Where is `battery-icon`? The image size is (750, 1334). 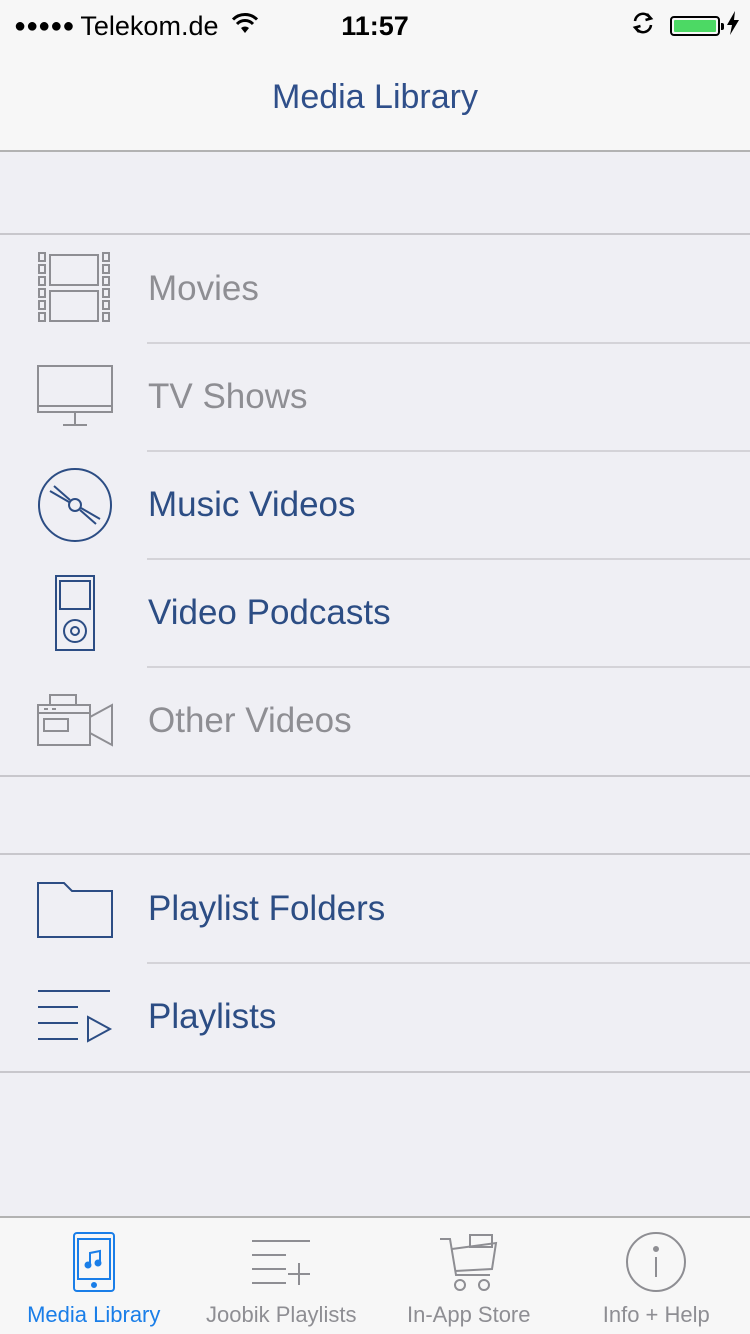
battery-icon is located at coordinates (697, 26).